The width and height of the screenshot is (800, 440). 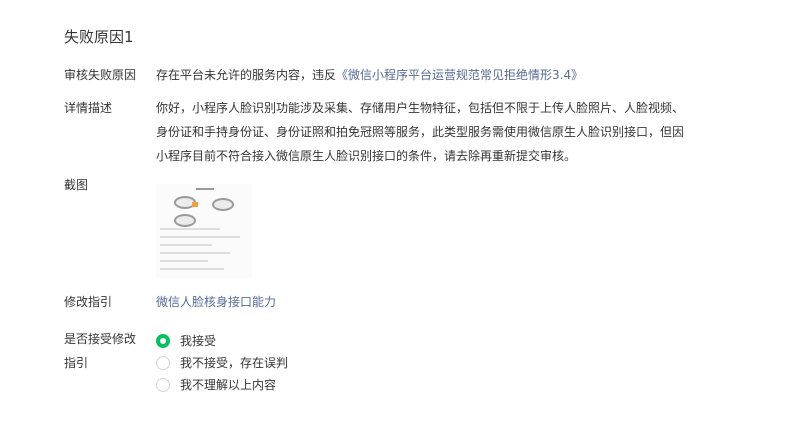 I want to click on thumb-orange-mark, so click(x=195, y=204).